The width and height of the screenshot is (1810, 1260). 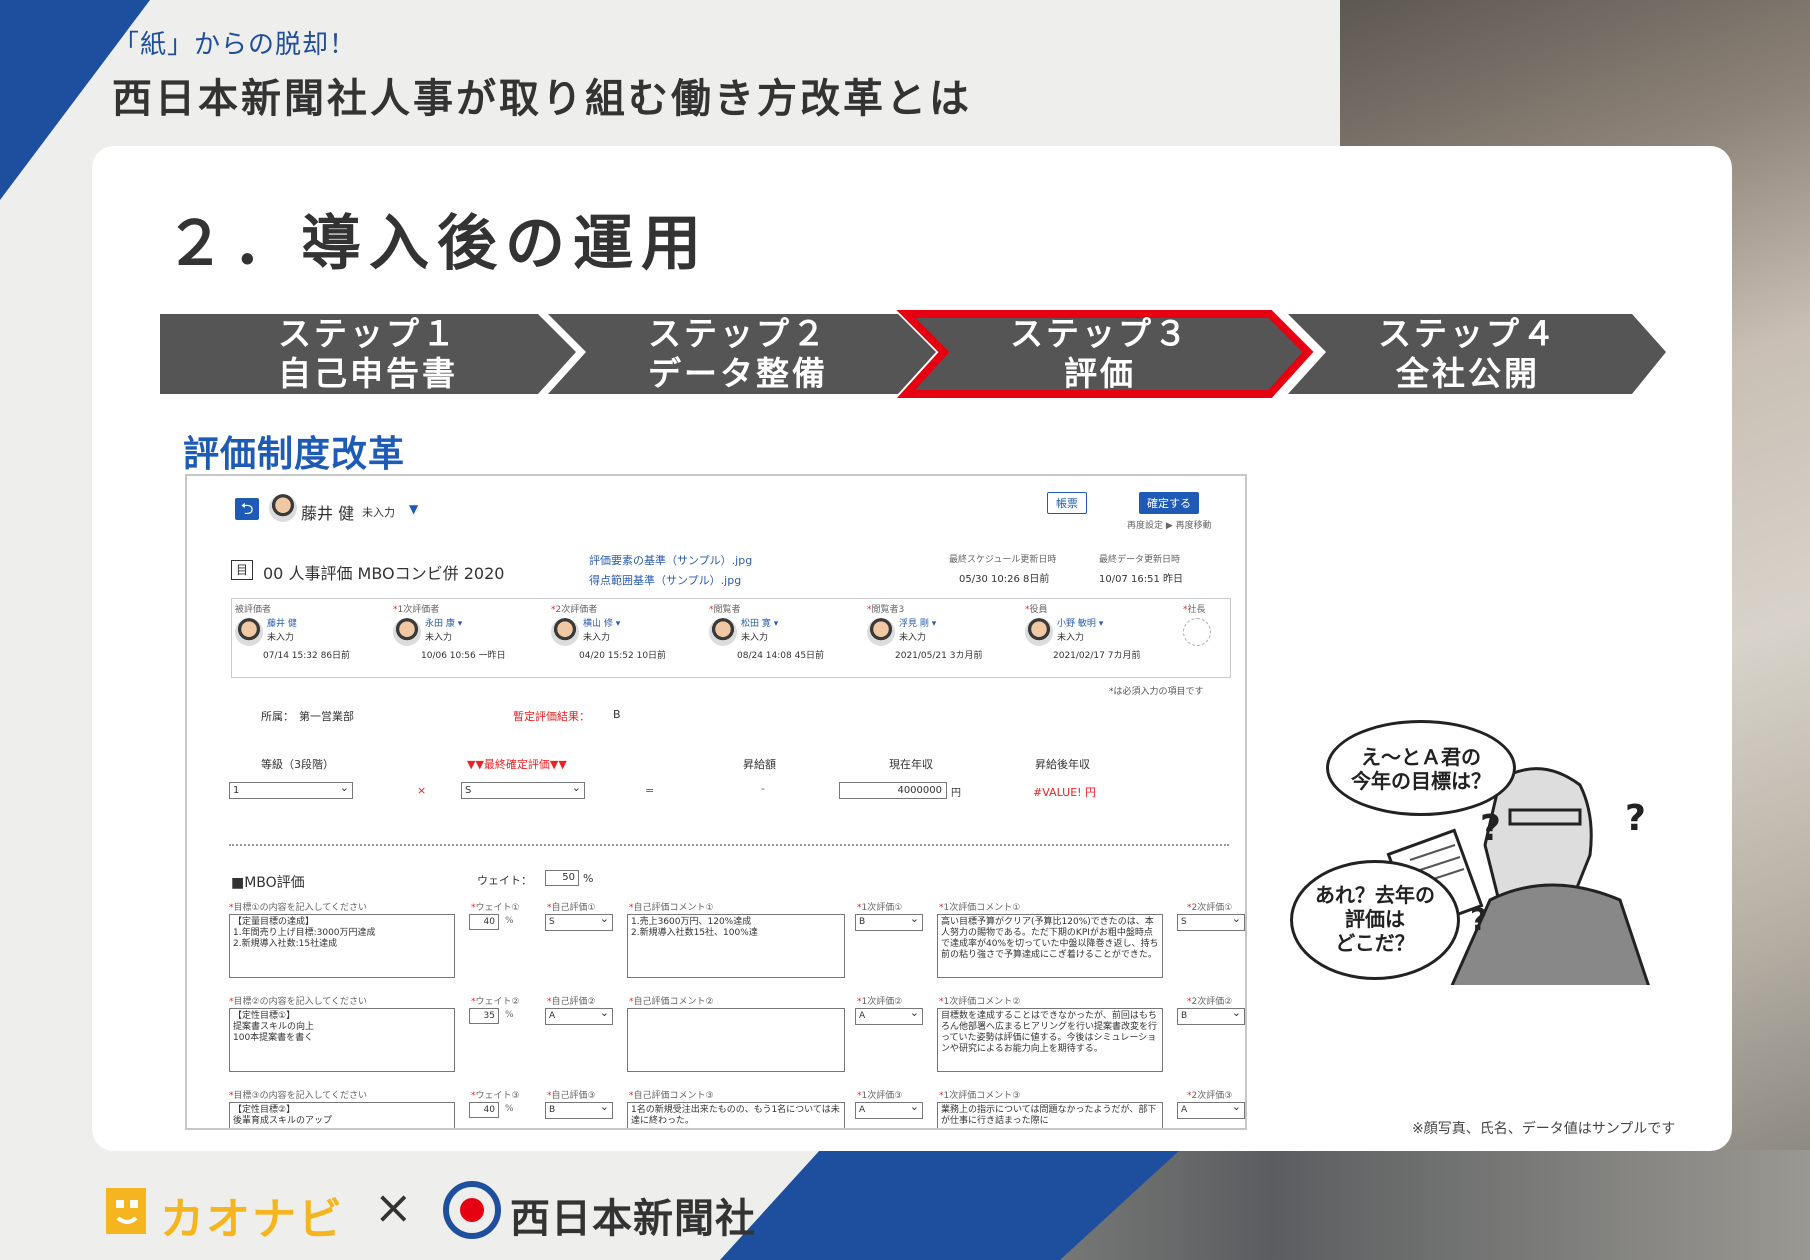 What do you see at coordinates (551, 716) in the screenshot?
I see `provisional-label: 暫定評価結果：` at bounding box center [551, 716].